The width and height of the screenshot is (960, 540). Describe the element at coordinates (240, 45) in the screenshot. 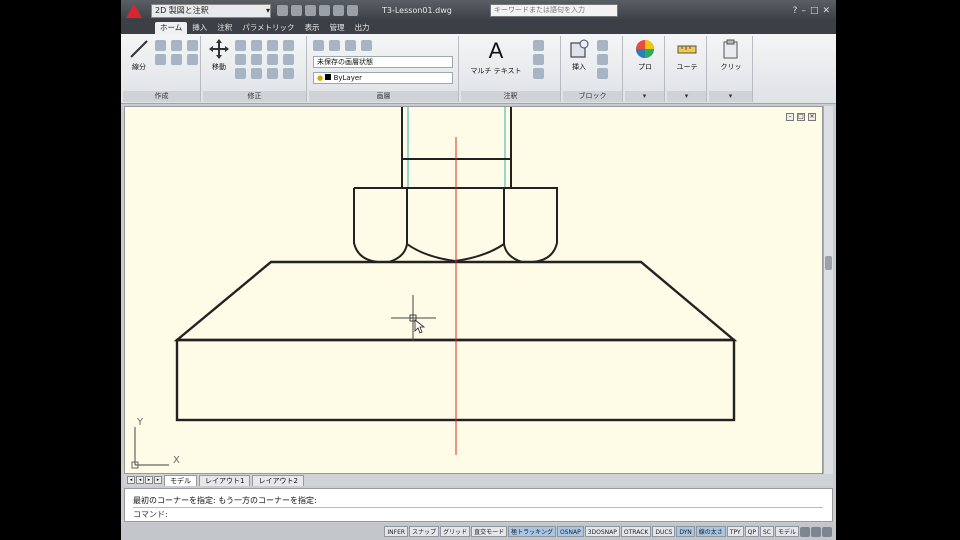

I see `rotate-icon` at that location.